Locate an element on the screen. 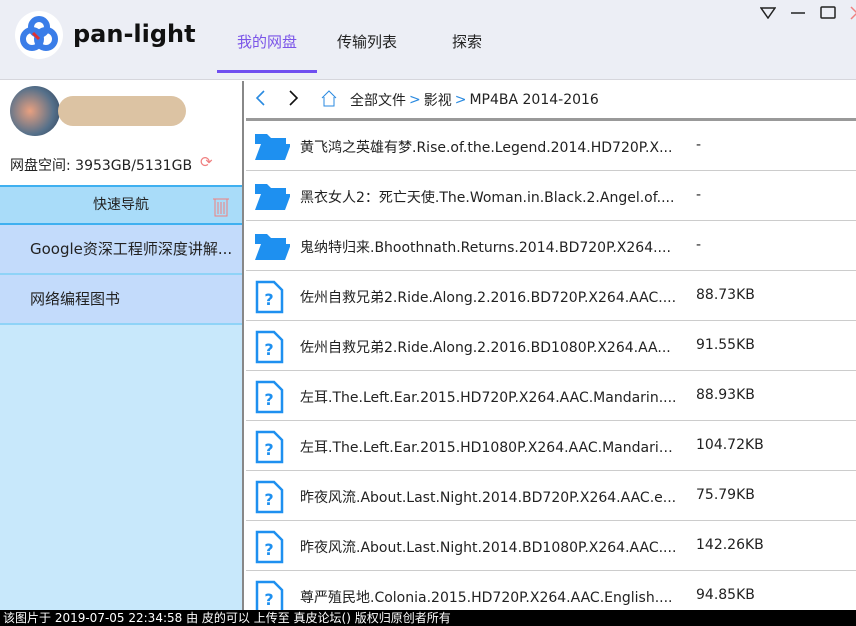  path-bar: 全部文件 > 影视 > MP4BA 2014-2016 is located at coordinates (551, 101).